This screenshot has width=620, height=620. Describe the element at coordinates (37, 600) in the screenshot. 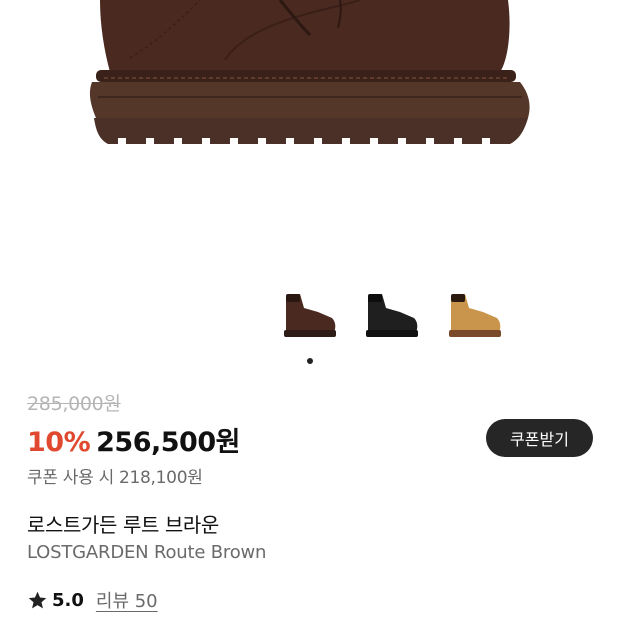

I see `star-icon` at that location.